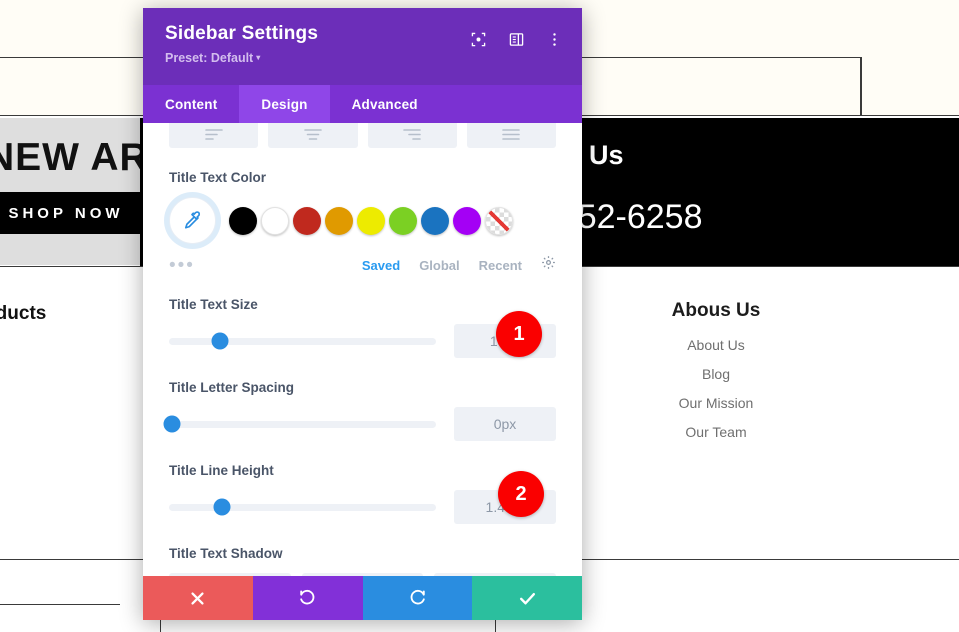  I want to click on layout-panel-icon, so click(516, 39).